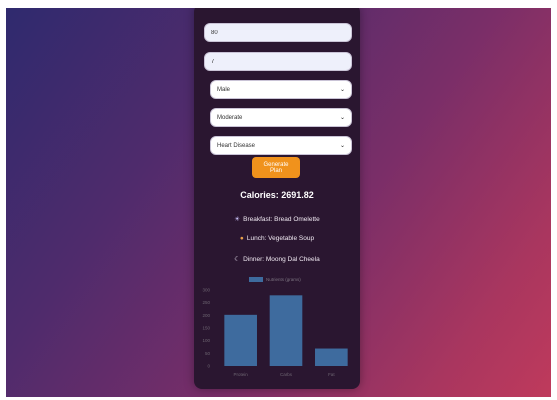 This screenshot has width=557, height=400. What do you see at coordinates (281, 89) in the screenshot?
I see `gender-select: Male ⌄` at bounding box center [281, 89].